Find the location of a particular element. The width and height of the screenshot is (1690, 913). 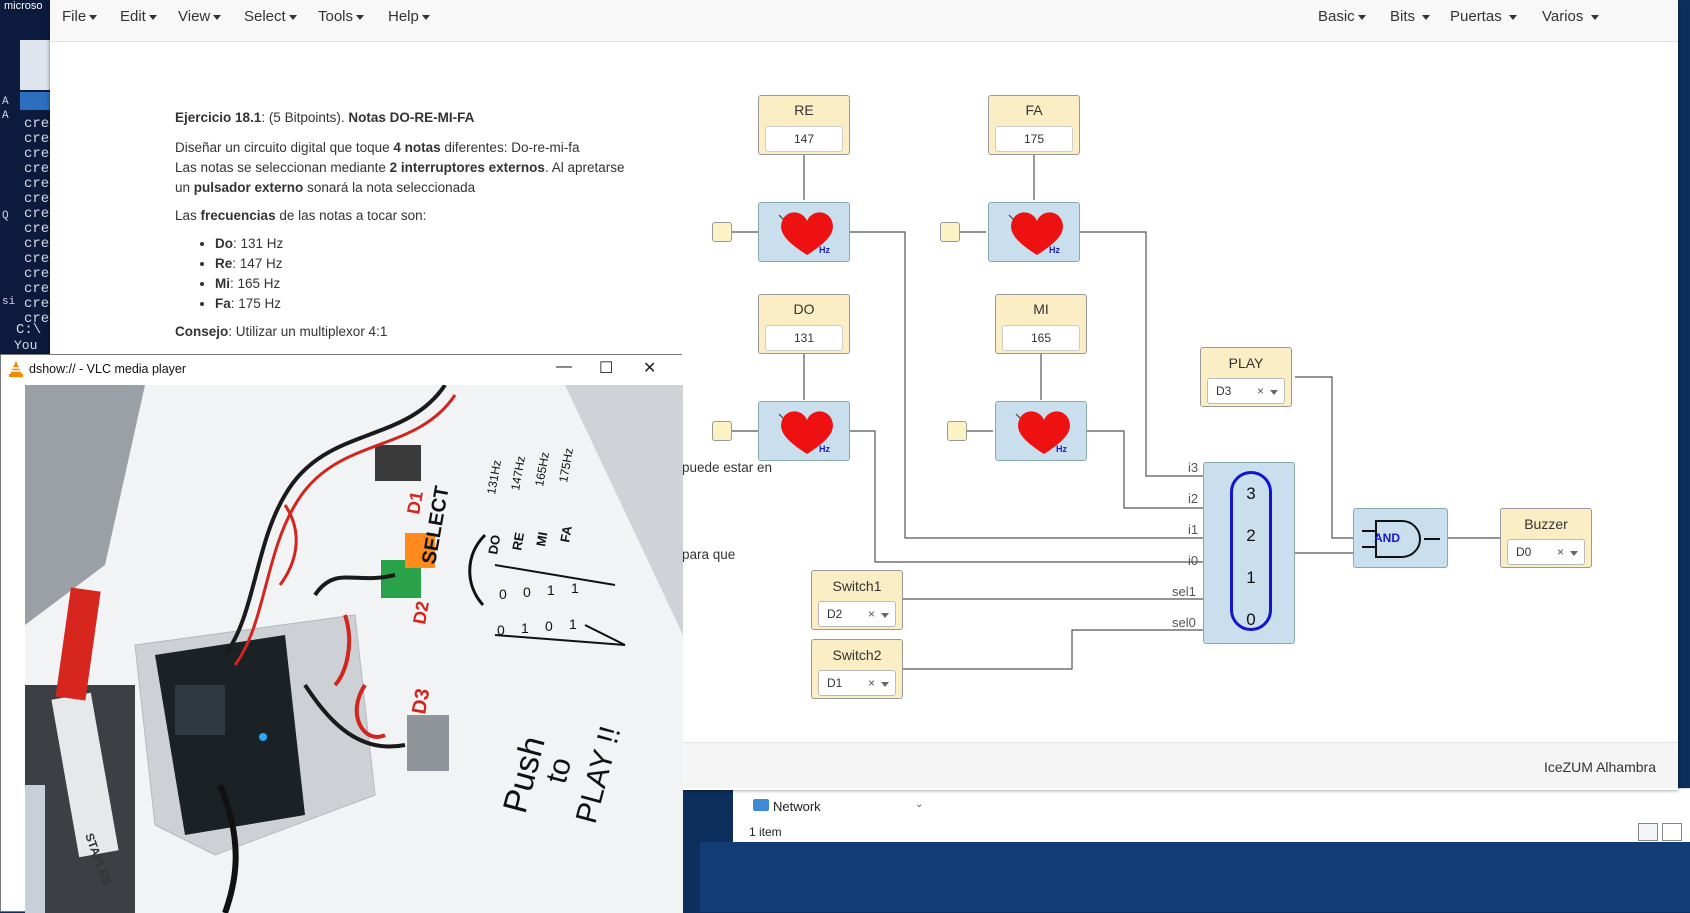

side-label: A is located at coordinates (5, 102).